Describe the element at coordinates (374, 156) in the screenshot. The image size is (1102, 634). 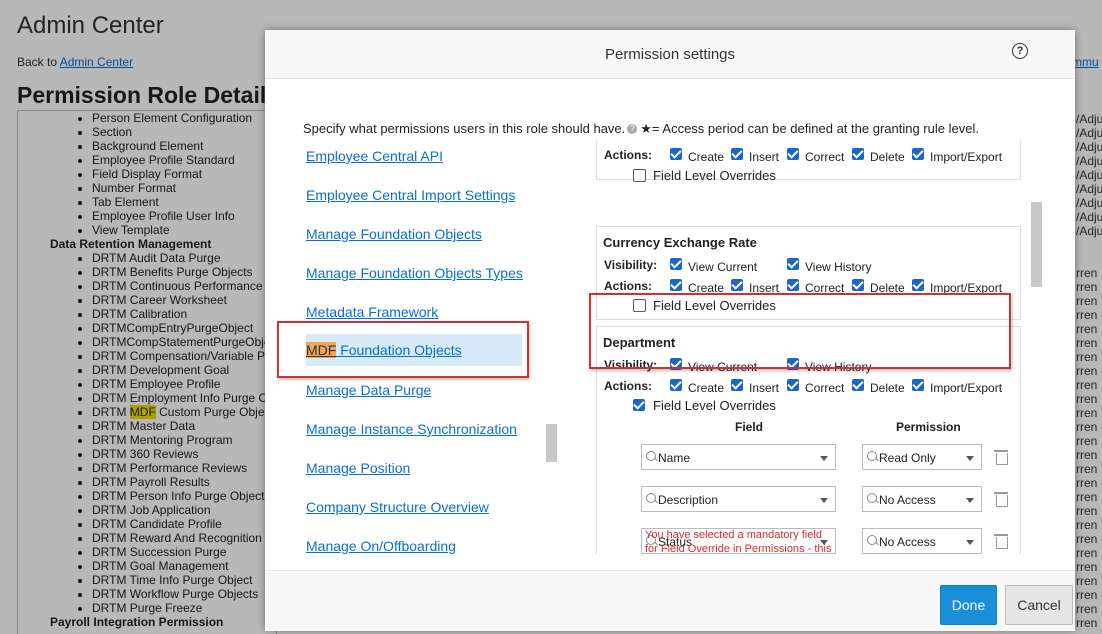
I see `nav-employee-central-api: Employee Central API` at that location.